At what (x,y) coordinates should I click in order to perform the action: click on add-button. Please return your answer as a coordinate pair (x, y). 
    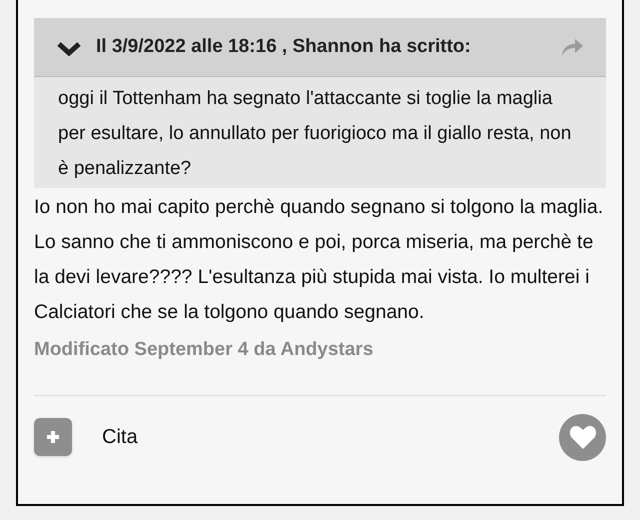
    Looking at the image, I should click on (53, 437).